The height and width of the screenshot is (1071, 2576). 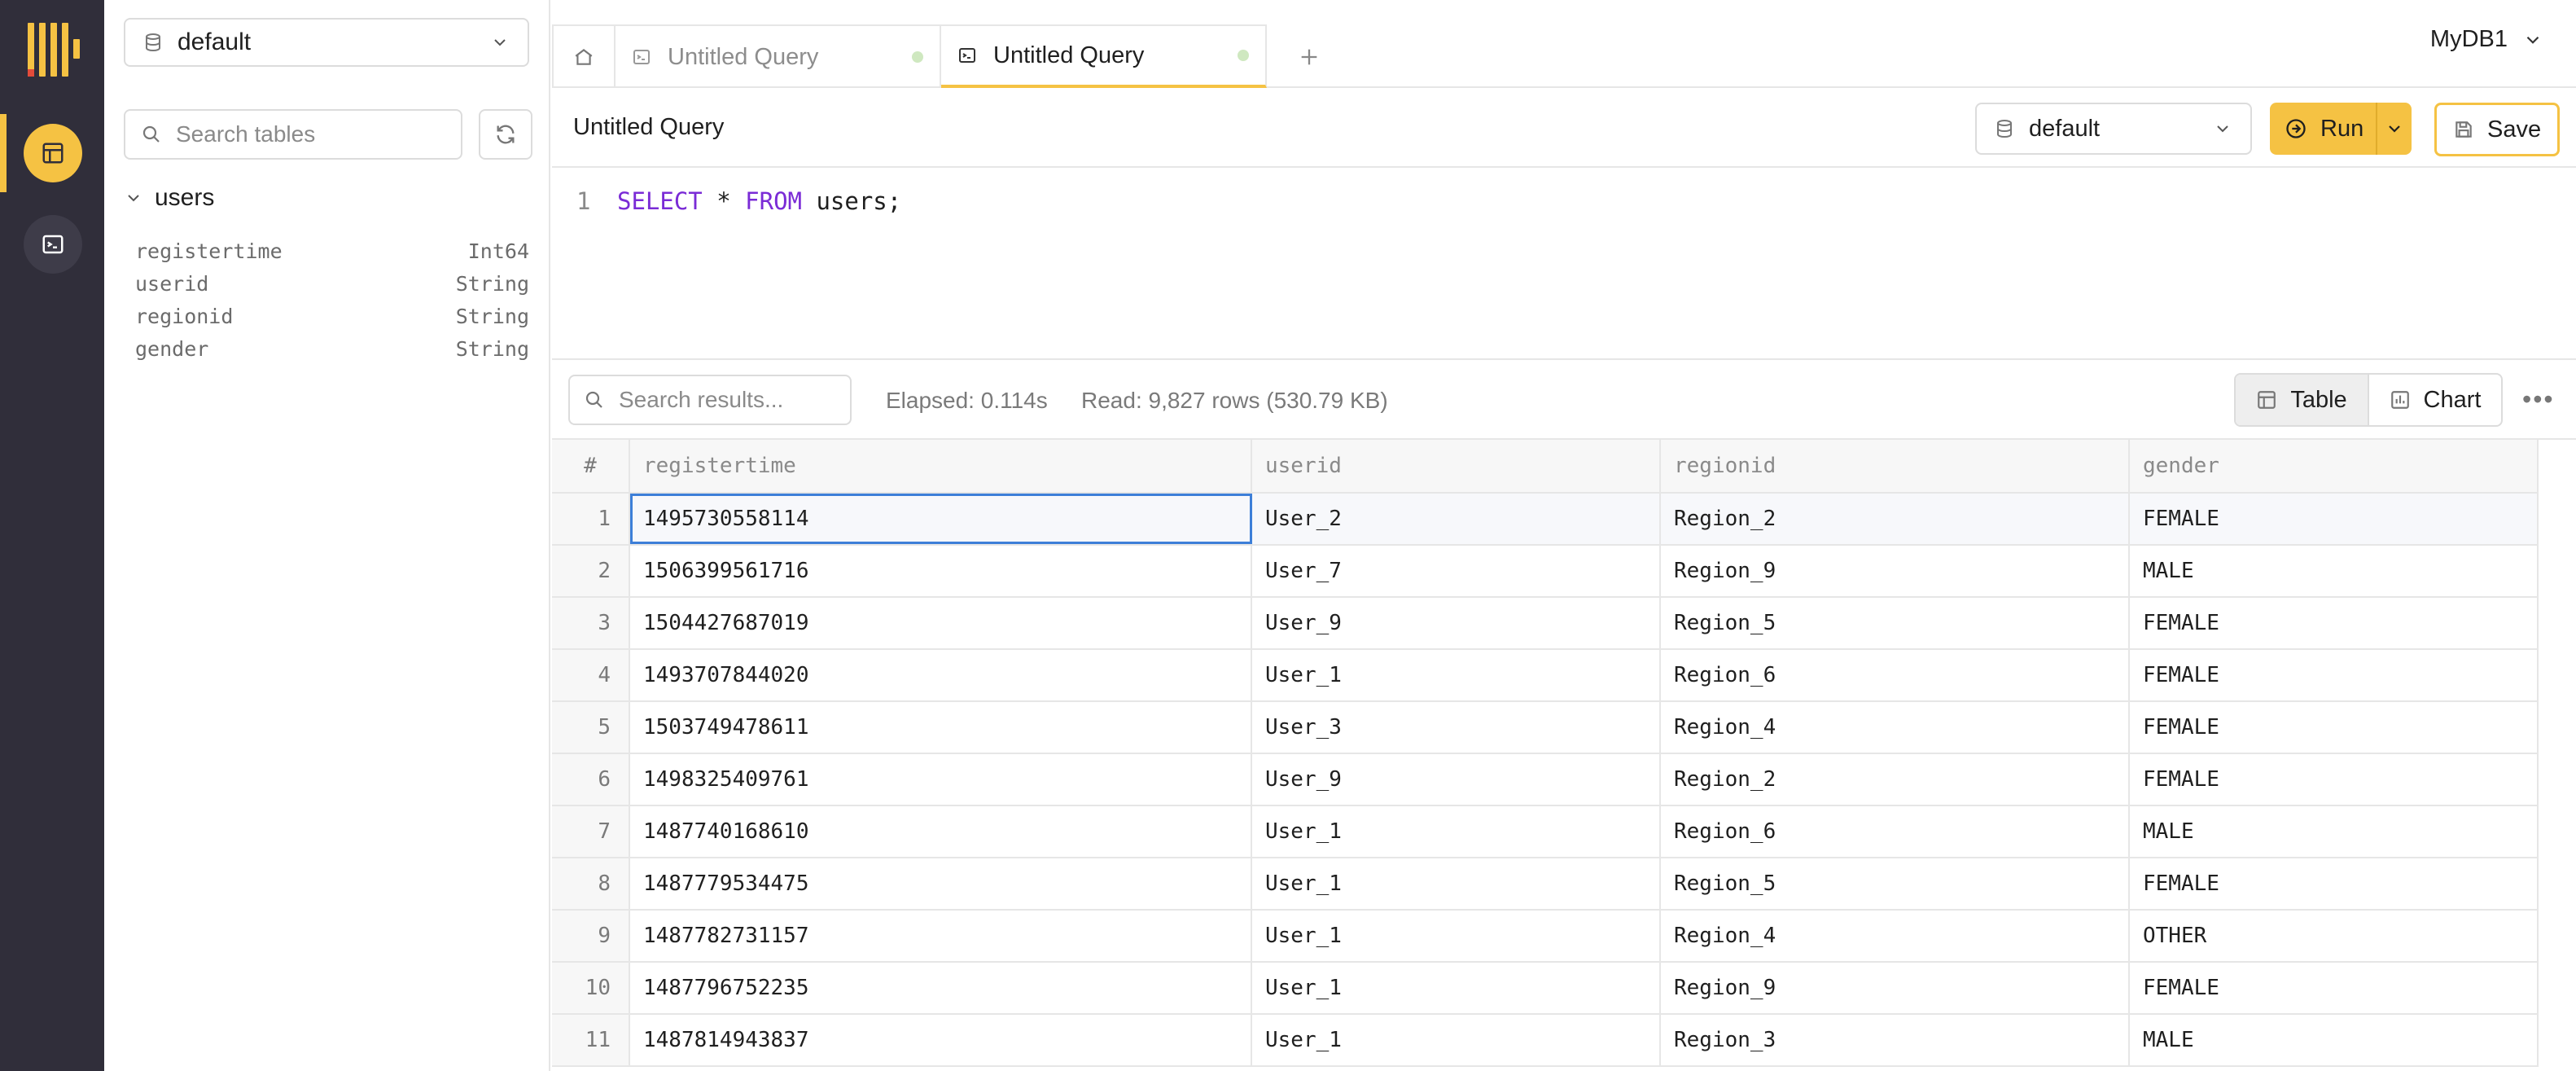 I want to click on header-registertime: registertime, so click(x=941, y=466).